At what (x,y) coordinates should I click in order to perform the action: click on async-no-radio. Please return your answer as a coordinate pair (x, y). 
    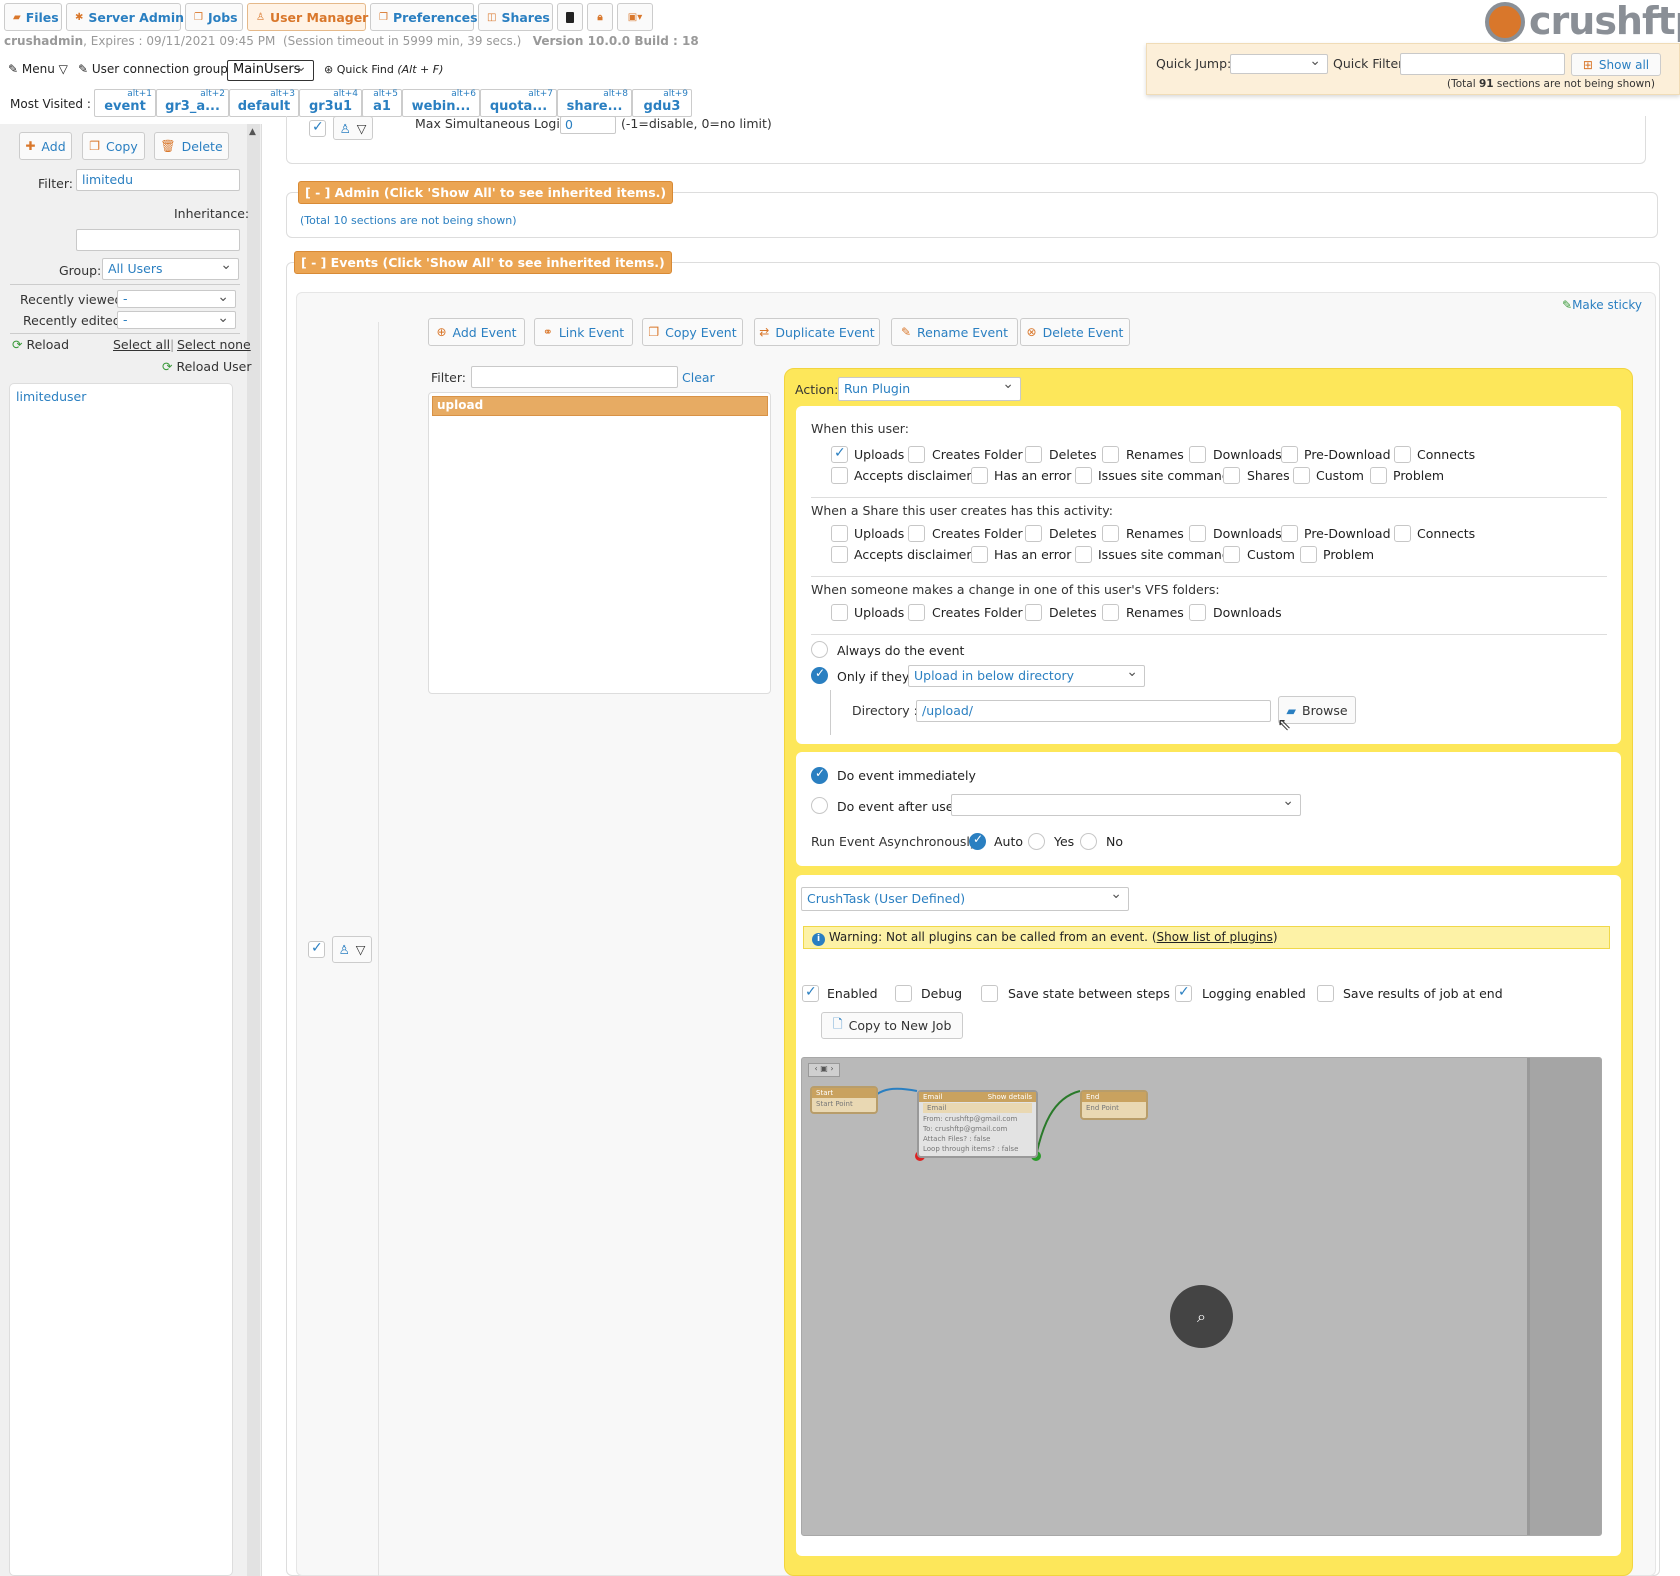
    Looking at the image, I should click on (1088, 841).